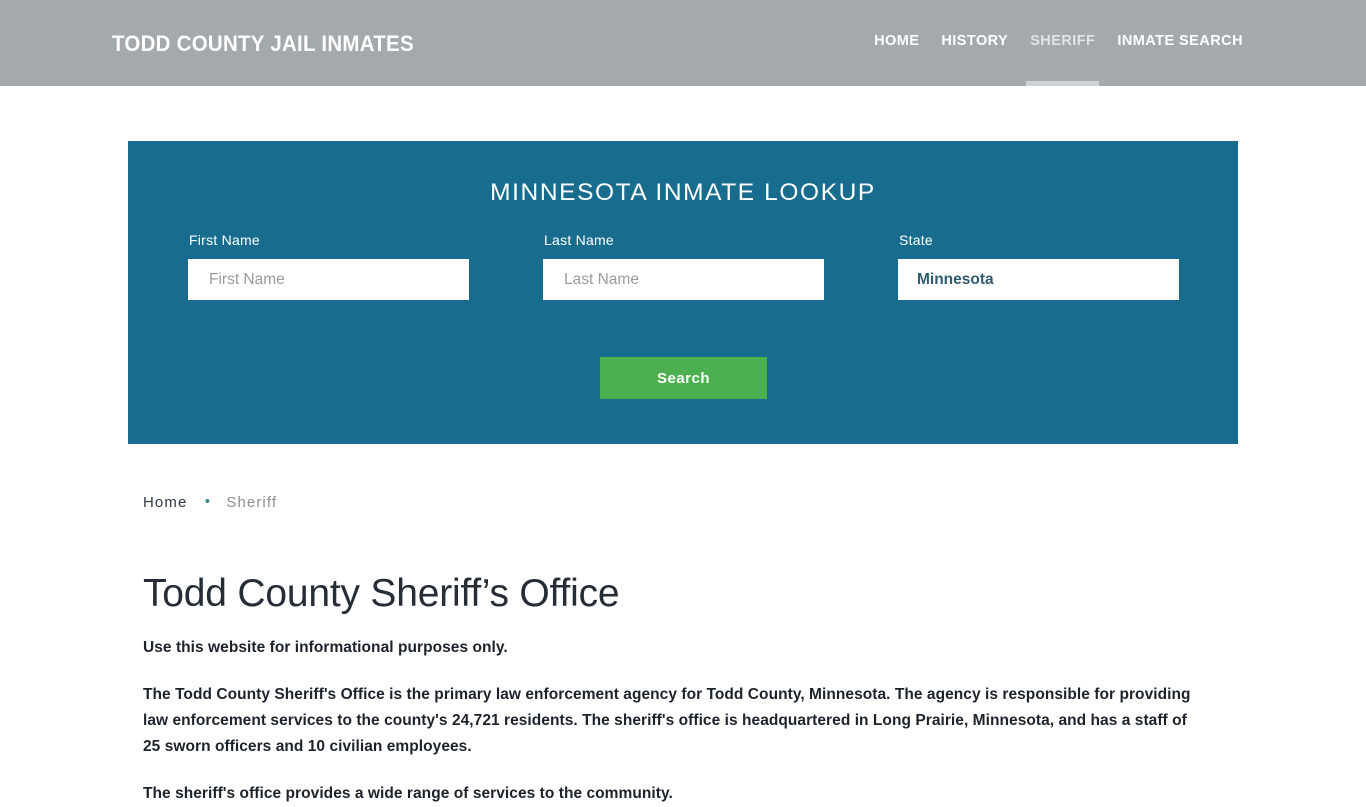 Image resolution: width=1366 pixels, height=807 pixels. I want to click on lookup-panel-title: MINNESOTA INMATE LOOKUP, so click(683, 192).